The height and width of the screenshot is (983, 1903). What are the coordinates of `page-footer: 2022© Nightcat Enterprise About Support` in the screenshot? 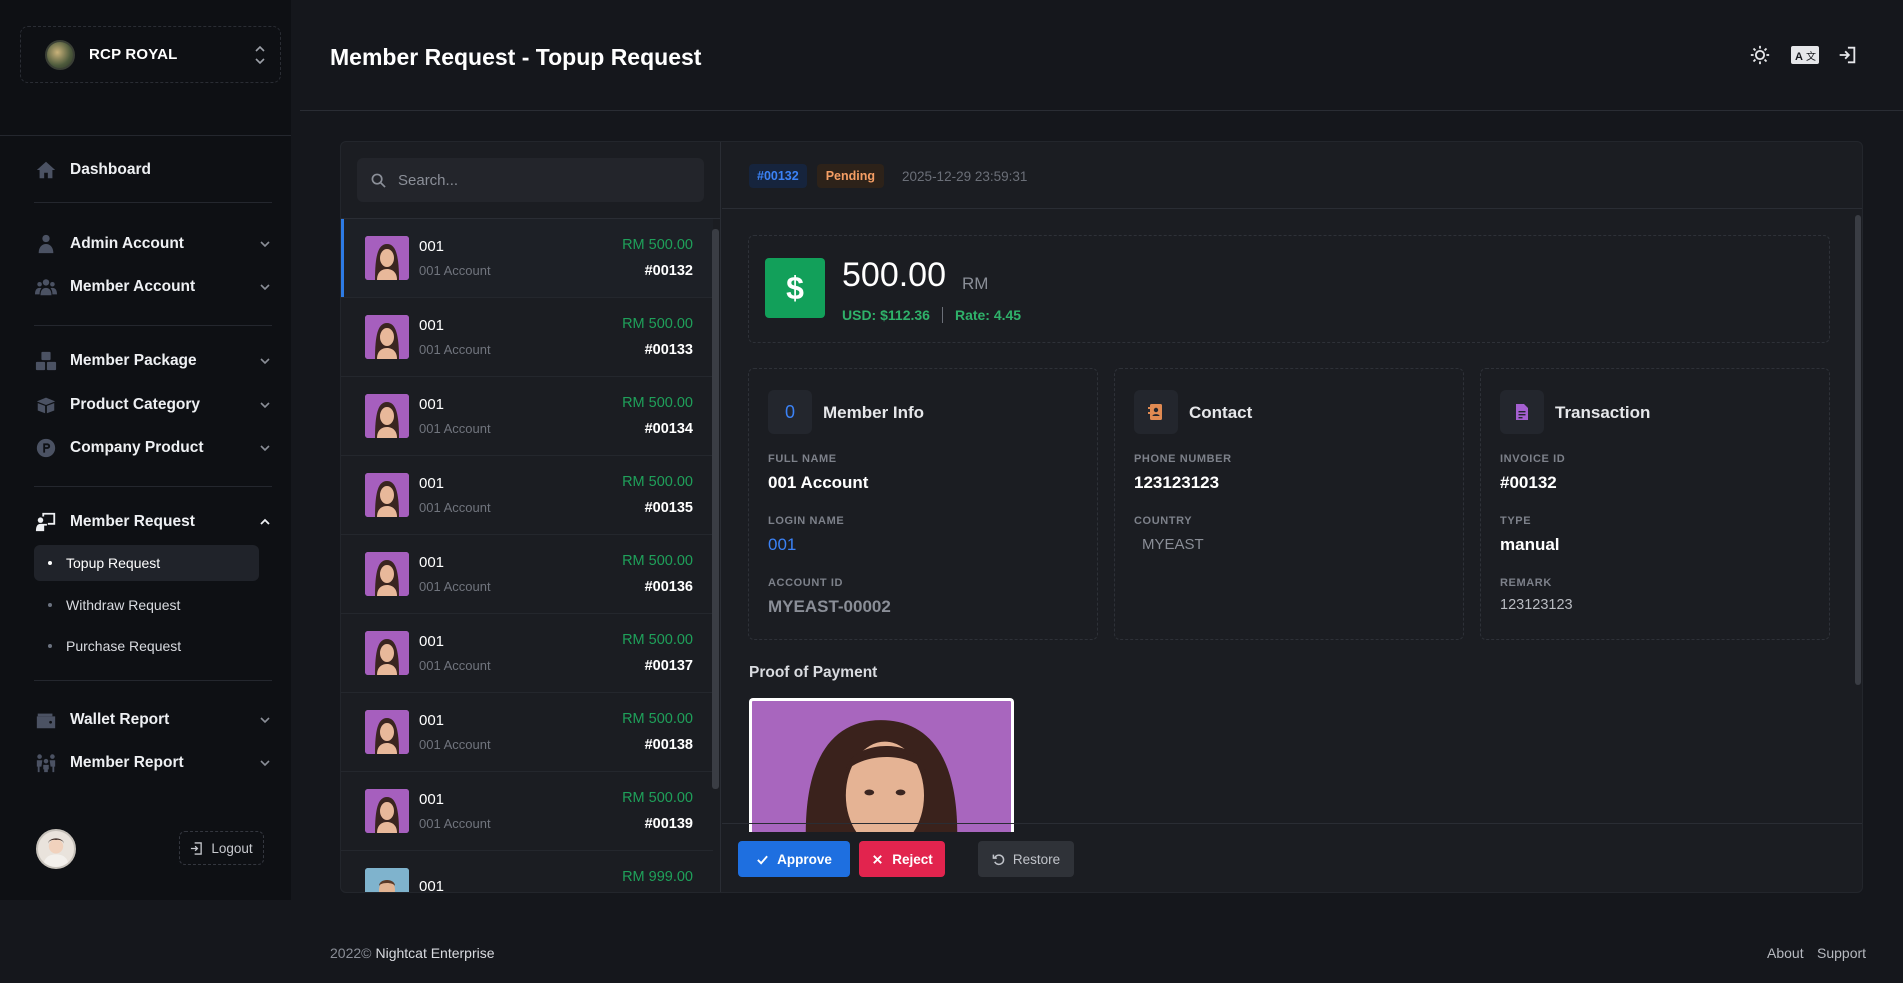 It's located at (1101, 941).